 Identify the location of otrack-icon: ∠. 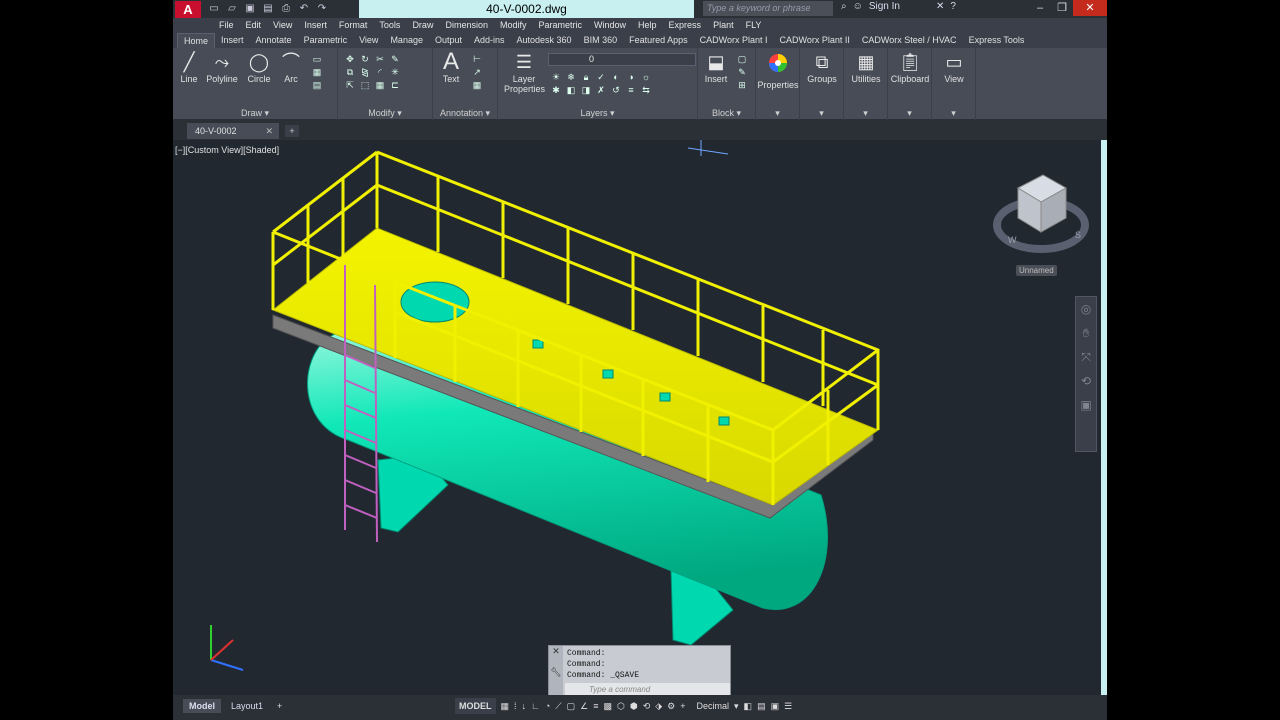
(584, 706).